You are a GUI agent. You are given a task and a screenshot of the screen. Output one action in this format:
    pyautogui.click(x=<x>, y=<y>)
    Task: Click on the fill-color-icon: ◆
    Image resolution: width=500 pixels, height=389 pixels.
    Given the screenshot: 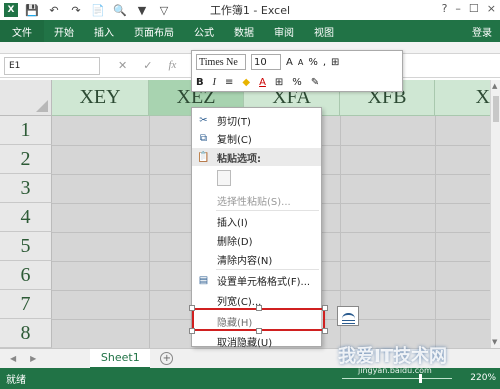 What is the action you would take?
    pyautogui.click(x=246, y=82)
    